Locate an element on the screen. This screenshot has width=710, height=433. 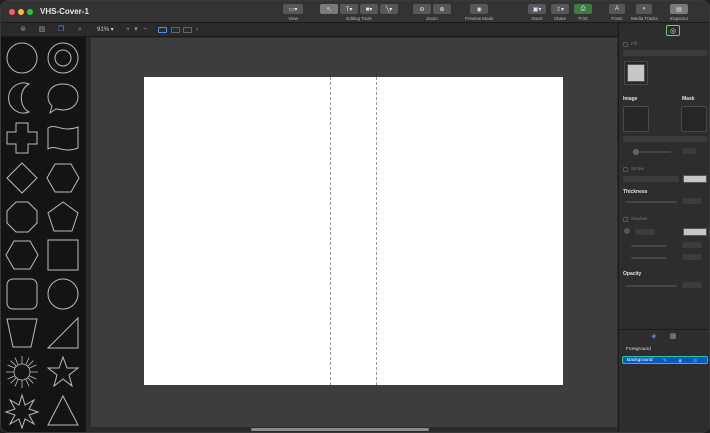
text-tool-button: T▾ is located at coordinates (349, 9).